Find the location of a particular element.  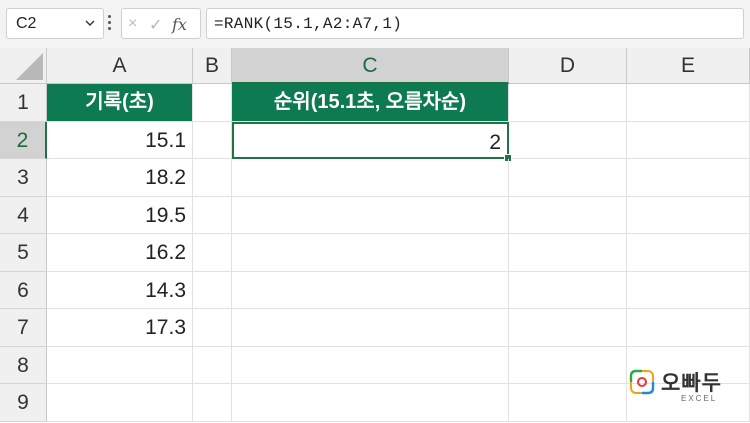

row-header-2: 2 is located at coordinates (23, 140).